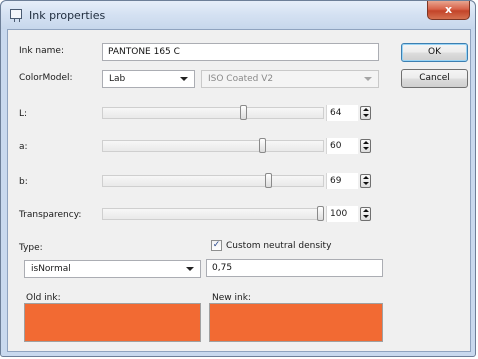 This screenshot has width=478, height=359. I want to click on slider-a-thumb, so click(262, 145).